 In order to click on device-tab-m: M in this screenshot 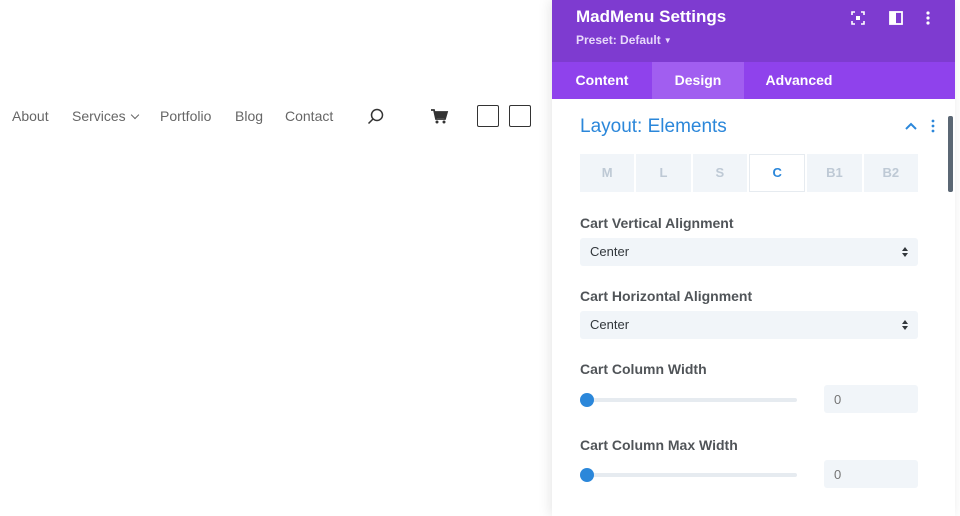, I will do `click(607, 173)`.